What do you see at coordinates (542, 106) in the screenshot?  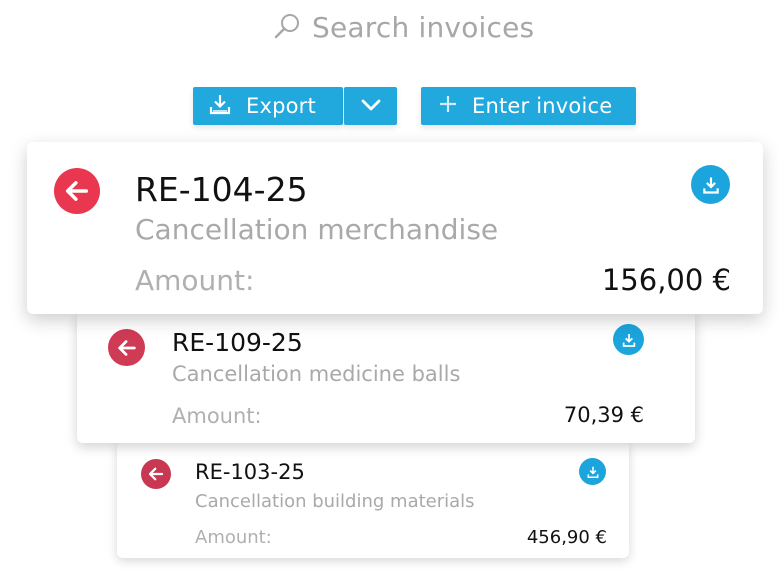 I see `enter-invoice-label: Enter invoice` at bounding box center [542, 106].